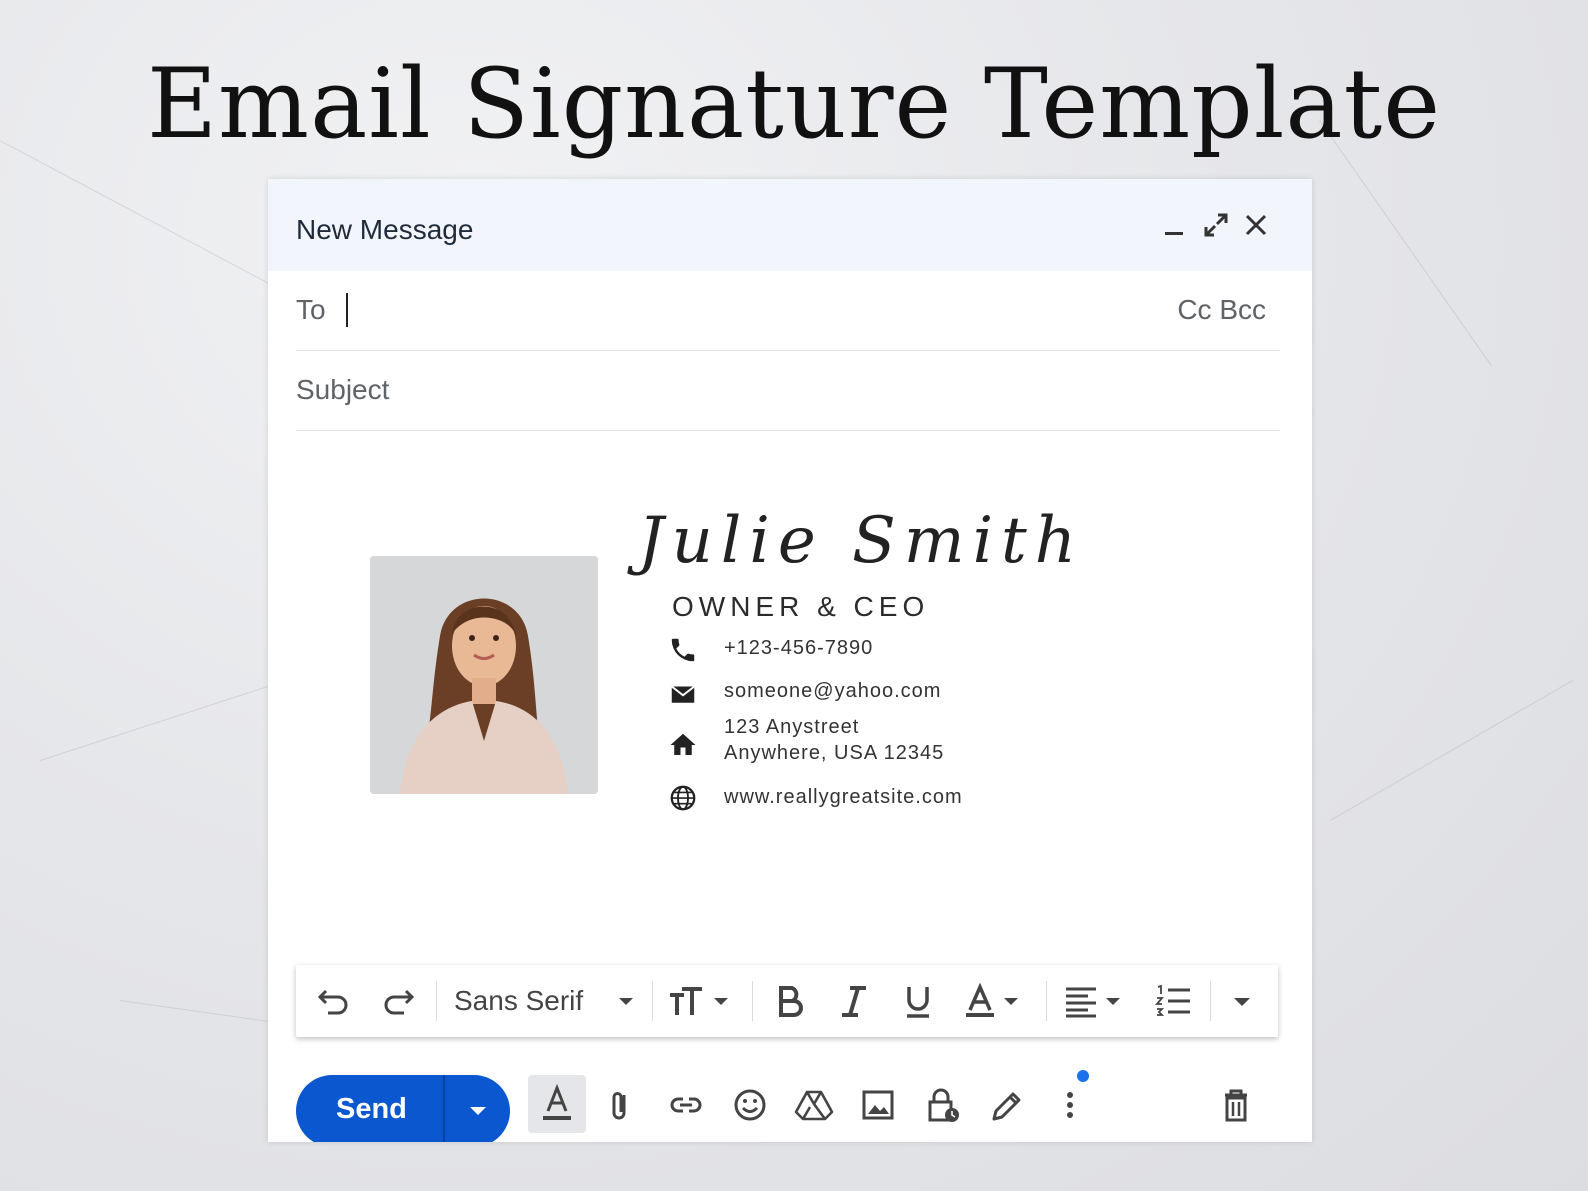  What do you see at coordinates (683, 745) in the screenshot?
I see `home-icon` at bounding box center [683, 745].